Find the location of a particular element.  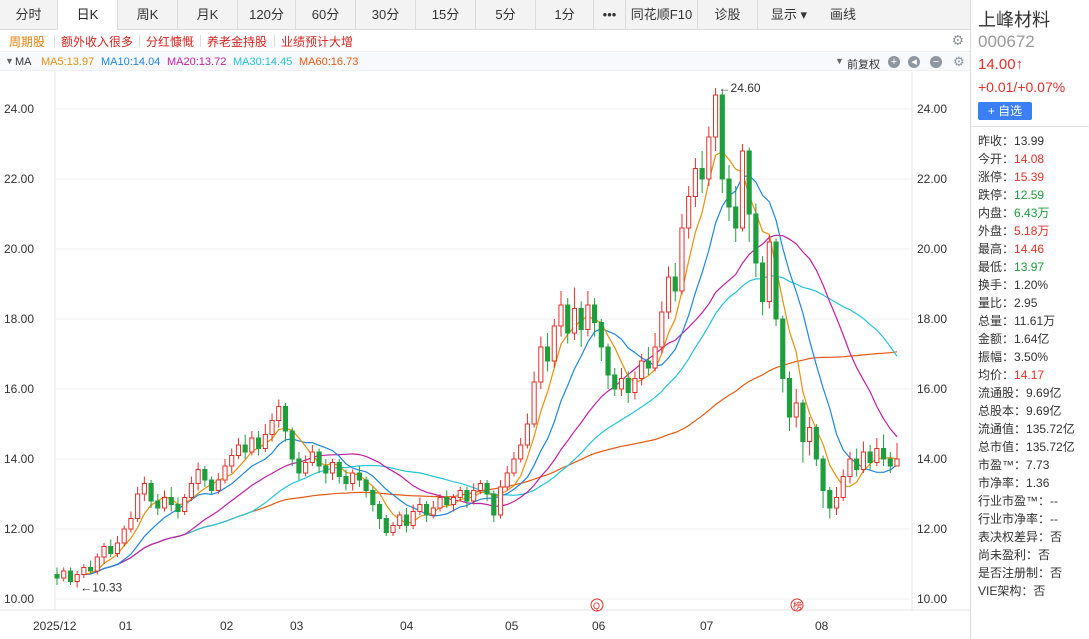

tab-1min: 1分 is located at coordinates (565, 15).